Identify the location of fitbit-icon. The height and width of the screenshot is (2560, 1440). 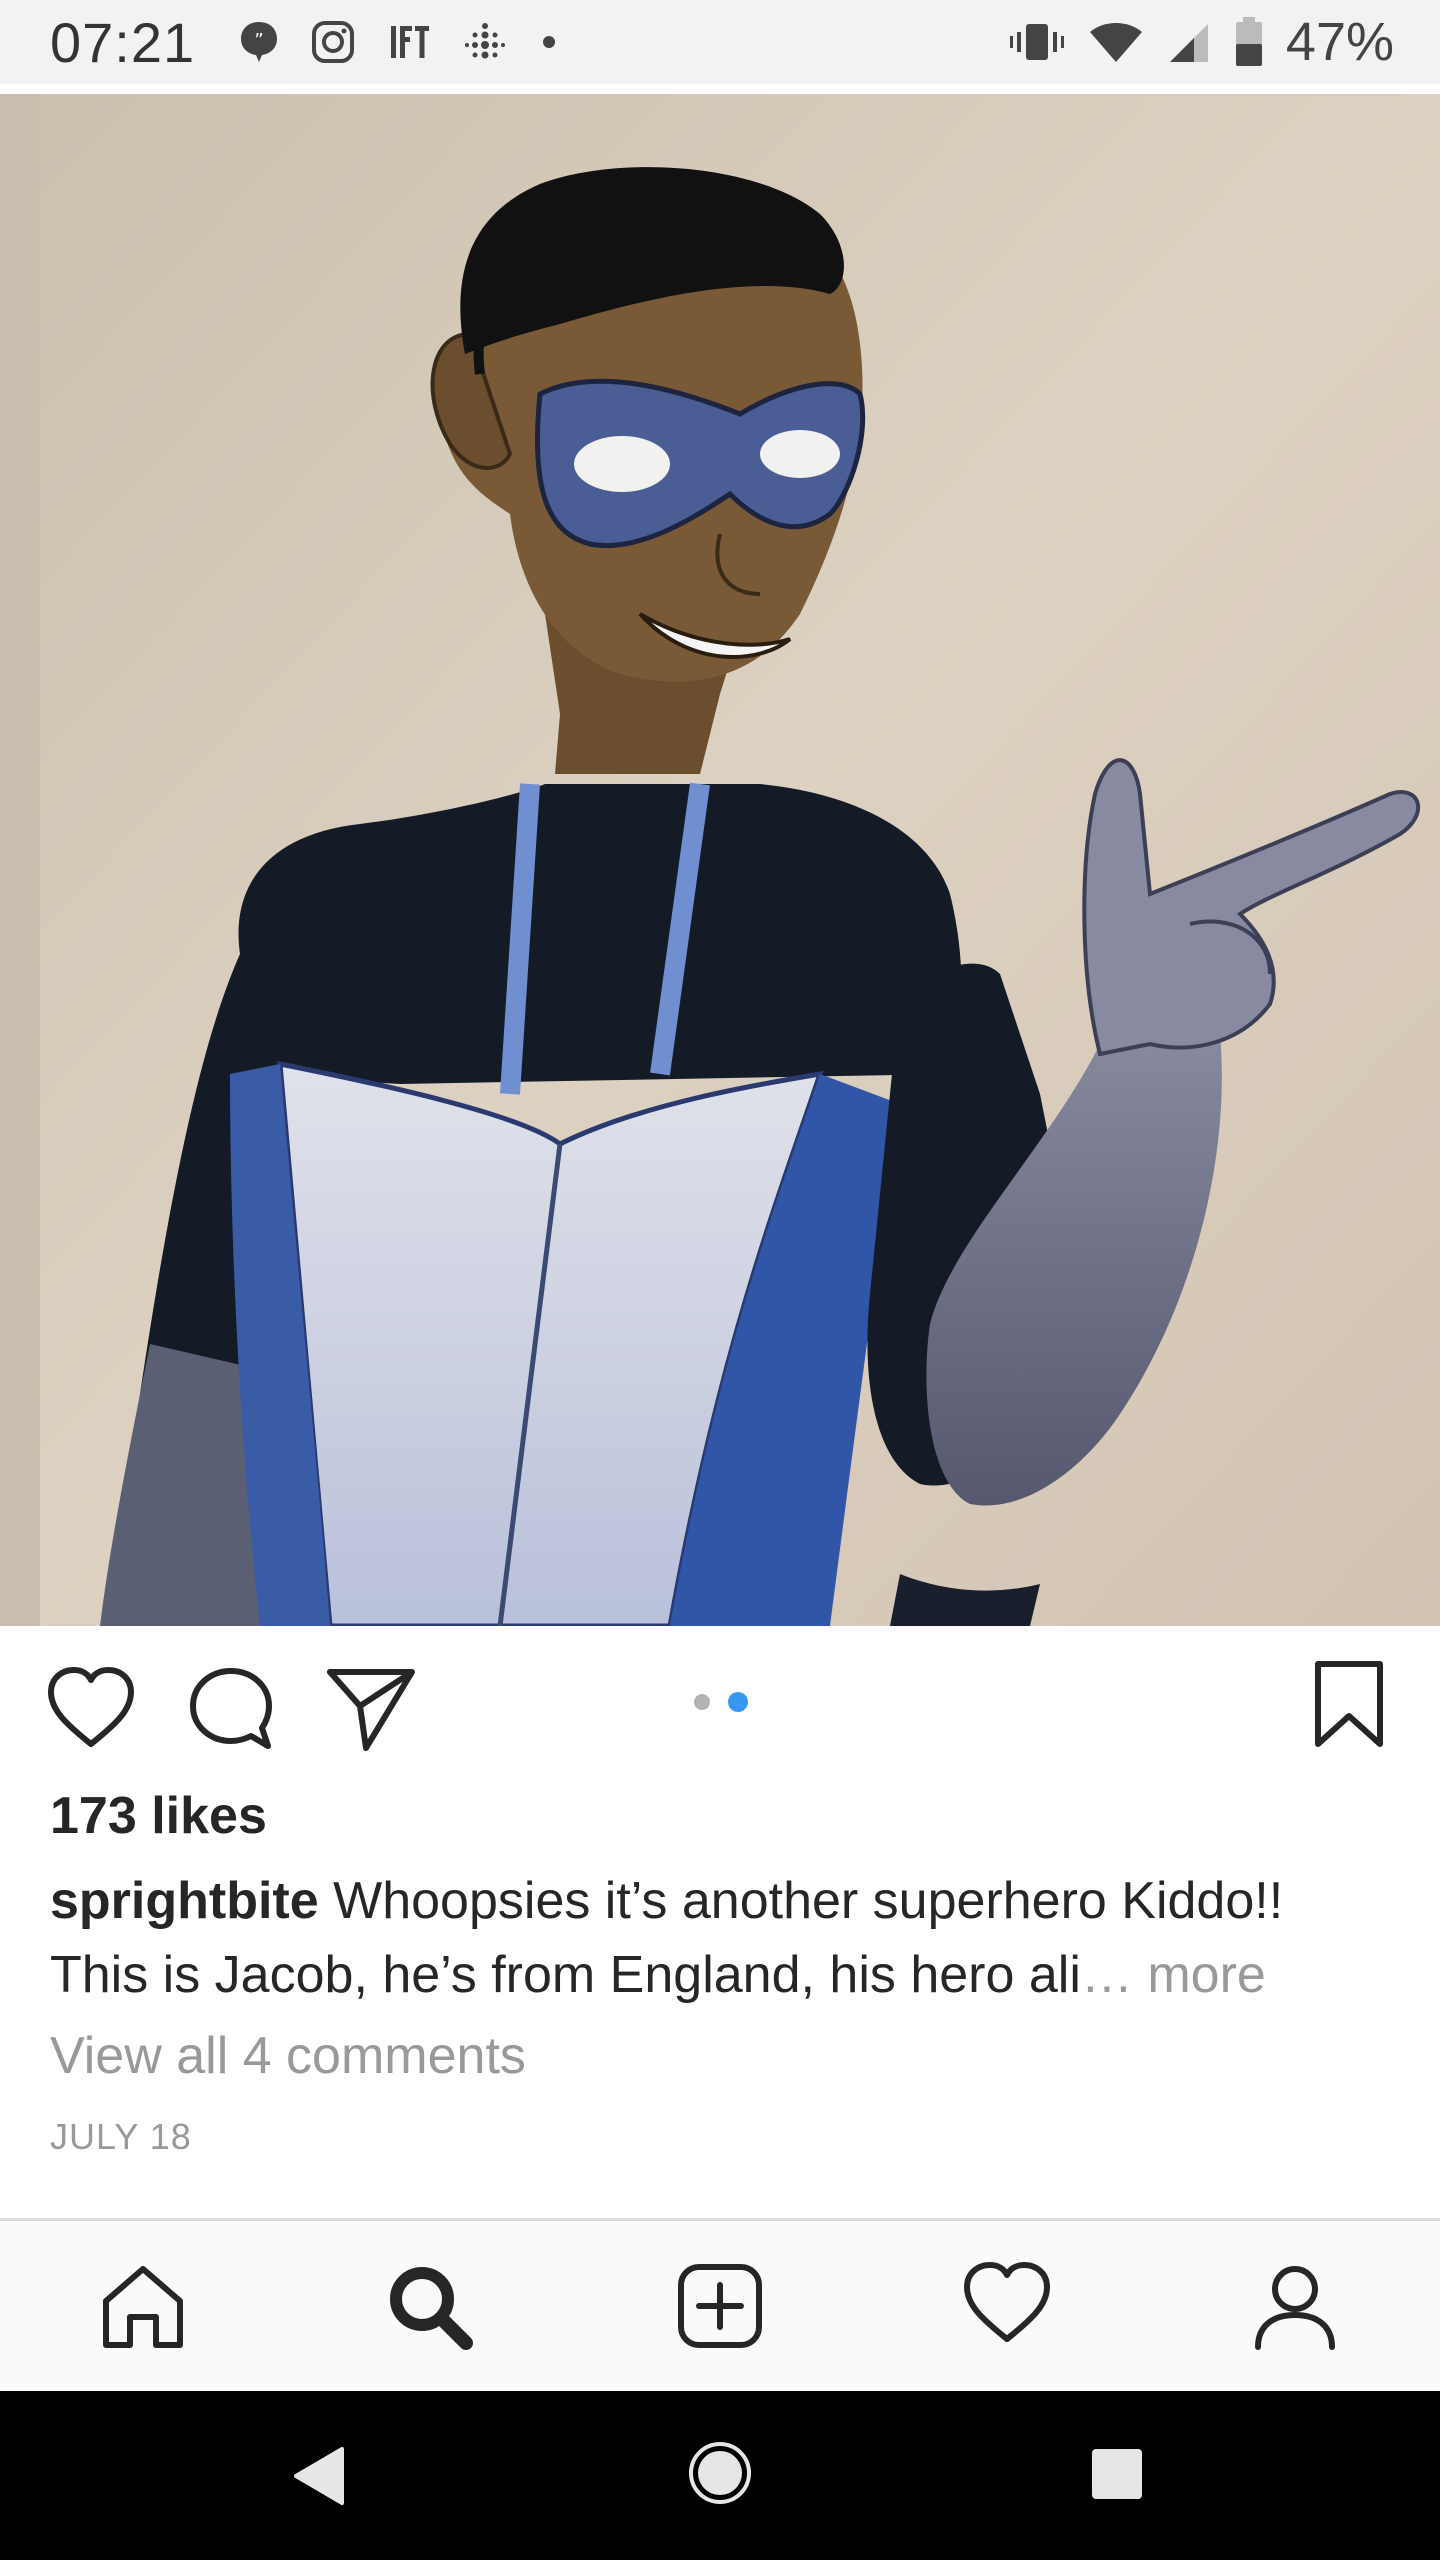
(485, 42).